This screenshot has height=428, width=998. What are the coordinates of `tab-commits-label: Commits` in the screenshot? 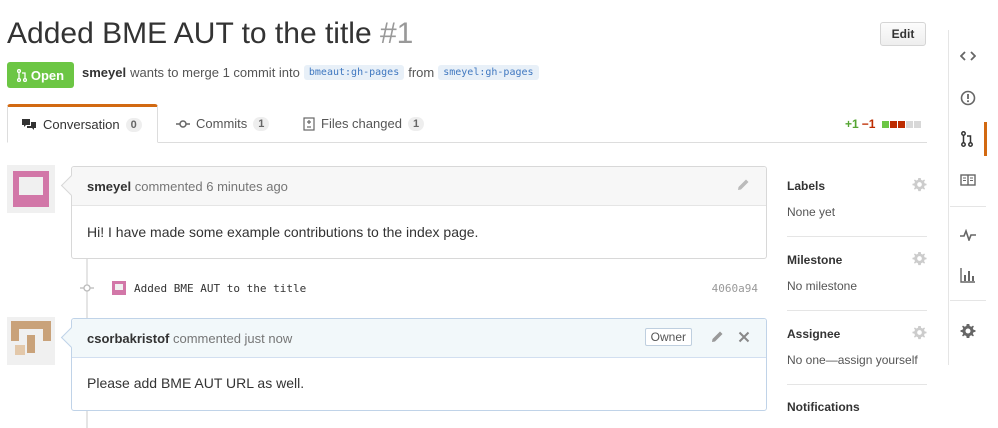 It's located at (222, 123).